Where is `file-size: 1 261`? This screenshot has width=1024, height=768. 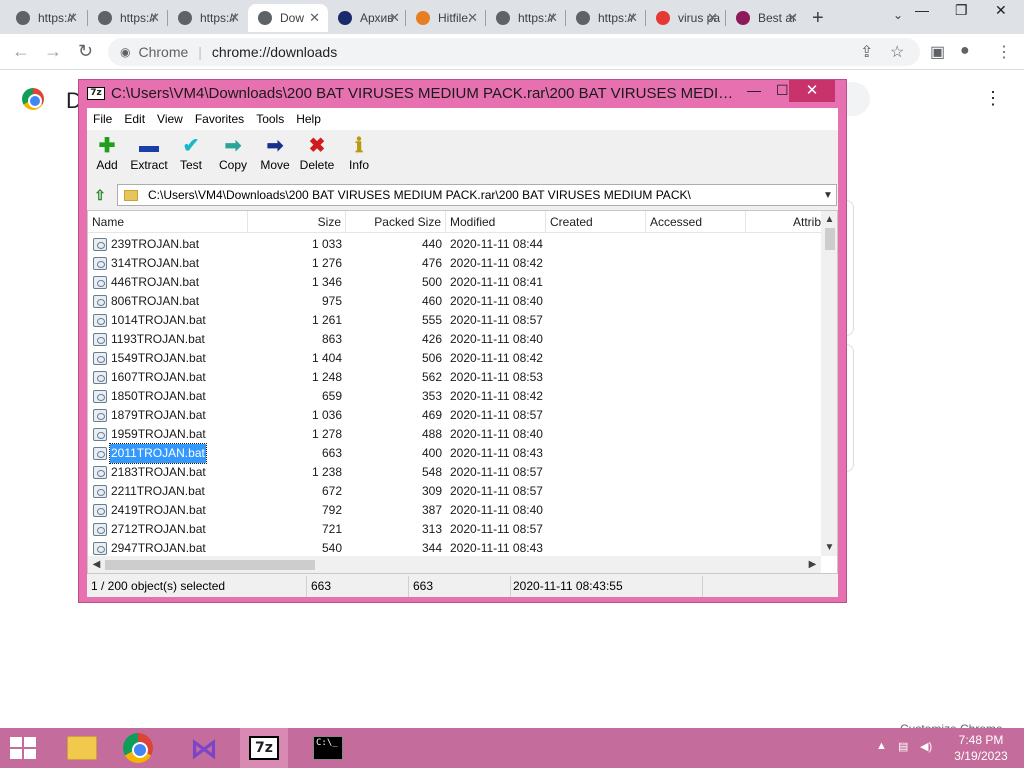 file-size: 1 261 is located at coordinates (326, 320).